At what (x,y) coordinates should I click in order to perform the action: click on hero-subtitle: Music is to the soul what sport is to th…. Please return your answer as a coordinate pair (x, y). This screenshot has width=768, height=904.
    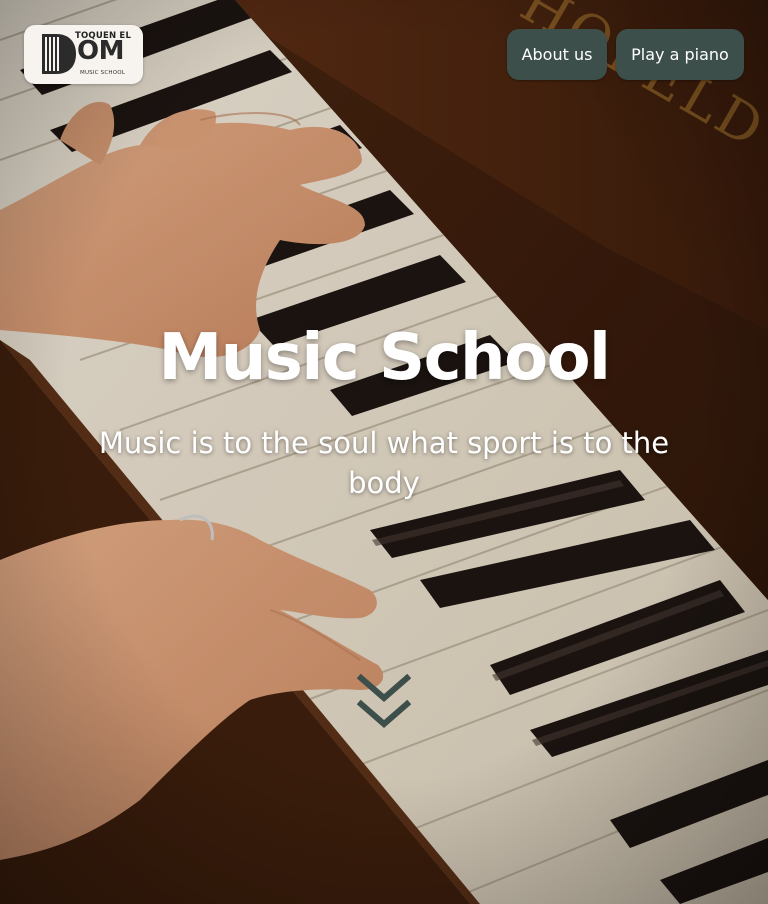
    Looking at the image, I should click on (384, 463).